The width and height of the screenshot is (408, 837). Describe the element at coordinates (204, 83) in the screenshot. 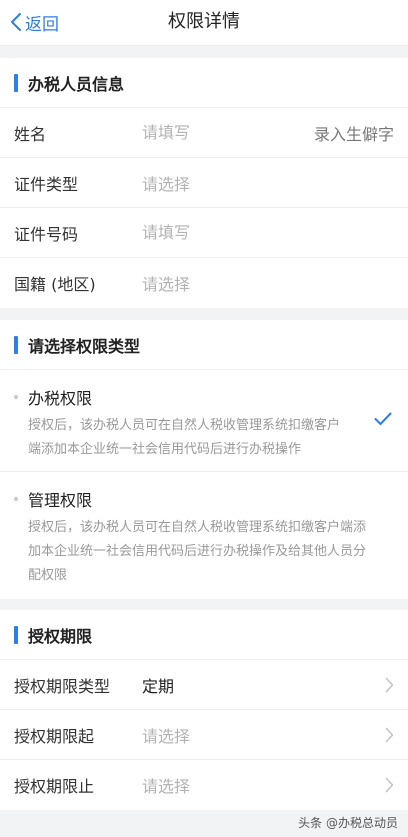

I see `taxperson-section-header: 办税人员信息` at that location.